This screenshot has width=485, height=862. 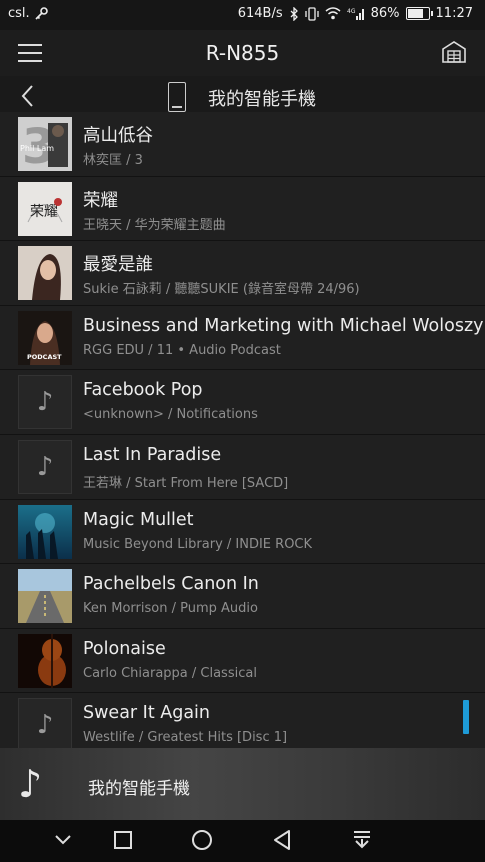 I want to click on app-title: R-N855, so click(x=242, y=53).